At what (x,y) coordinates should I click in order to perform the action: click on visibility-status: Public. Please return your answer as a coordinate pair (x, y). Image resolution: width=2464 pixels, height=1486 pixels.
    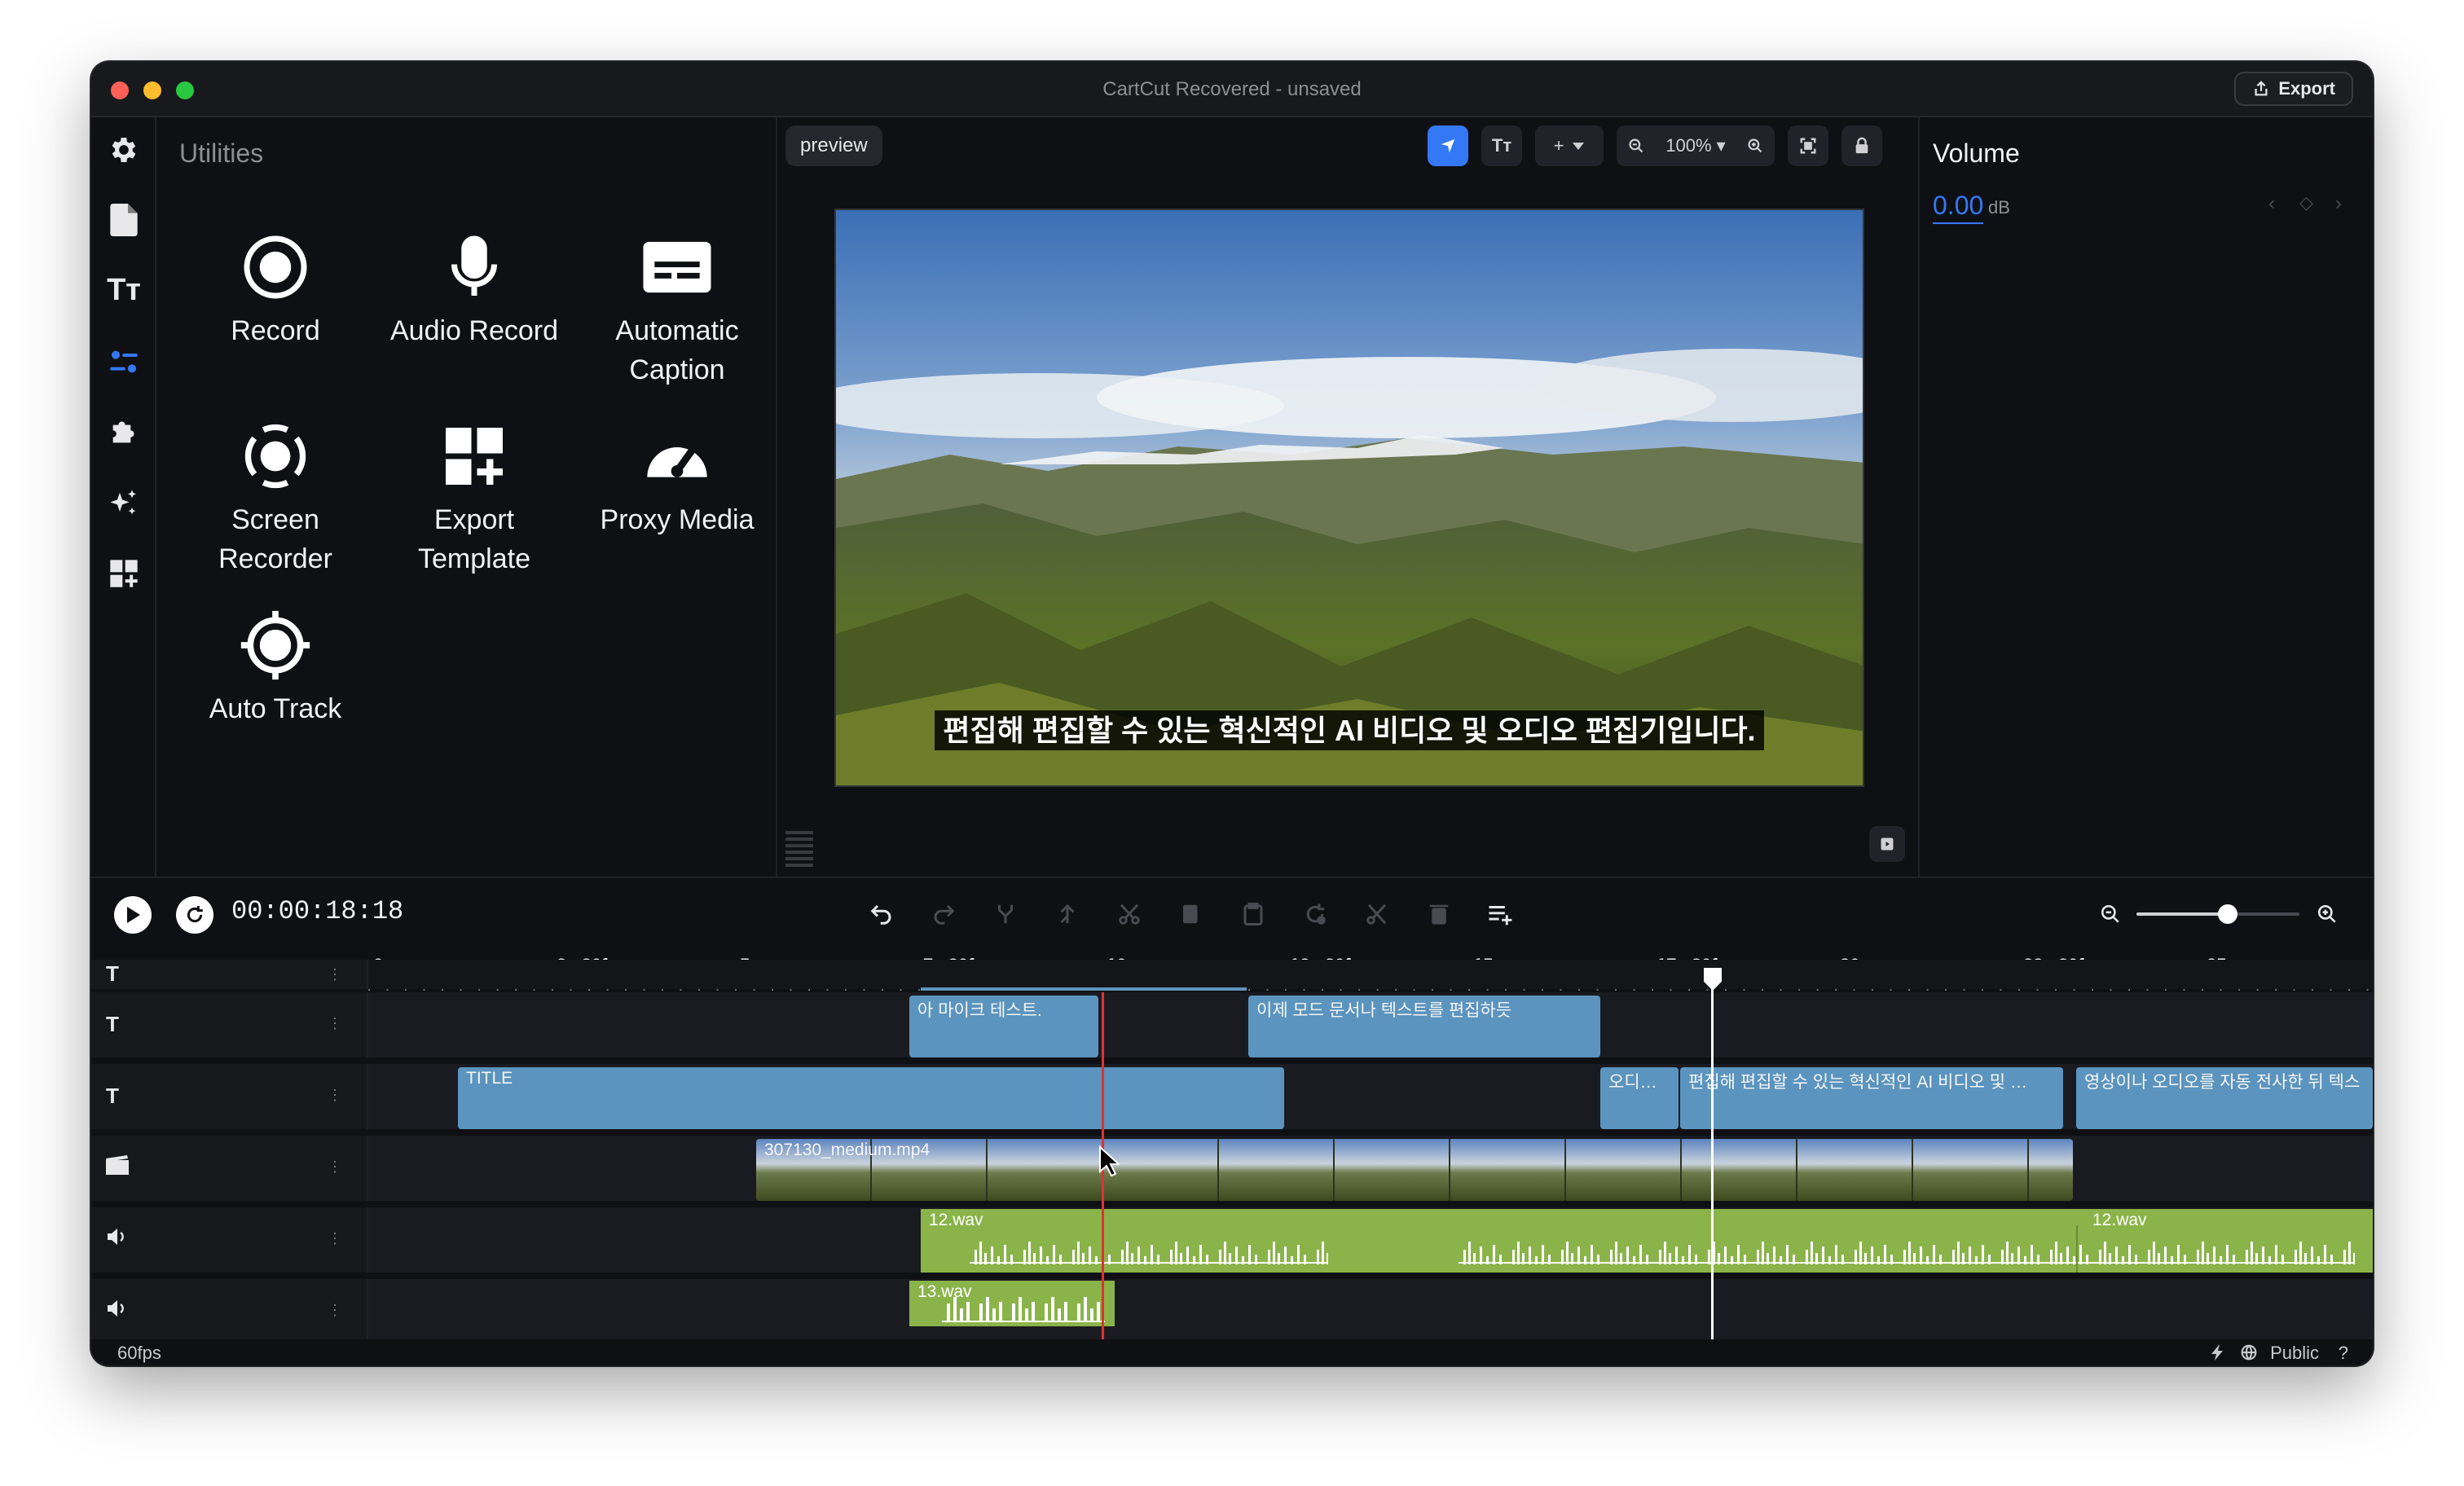
    Looking at the image, I should click on (2294, 1353).